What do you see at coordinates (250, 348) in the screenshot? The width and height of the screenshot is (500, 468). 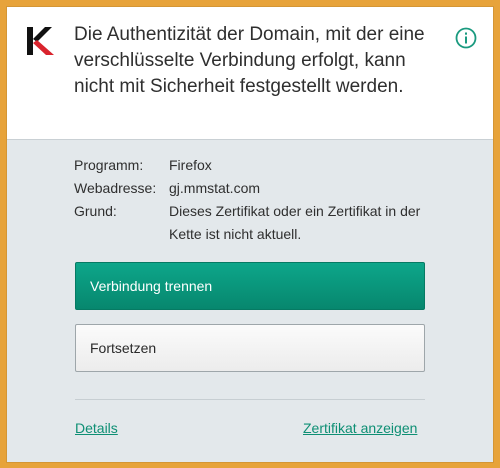 I see `continue-button: Fortsetzen` at bounding box center [250, 348].